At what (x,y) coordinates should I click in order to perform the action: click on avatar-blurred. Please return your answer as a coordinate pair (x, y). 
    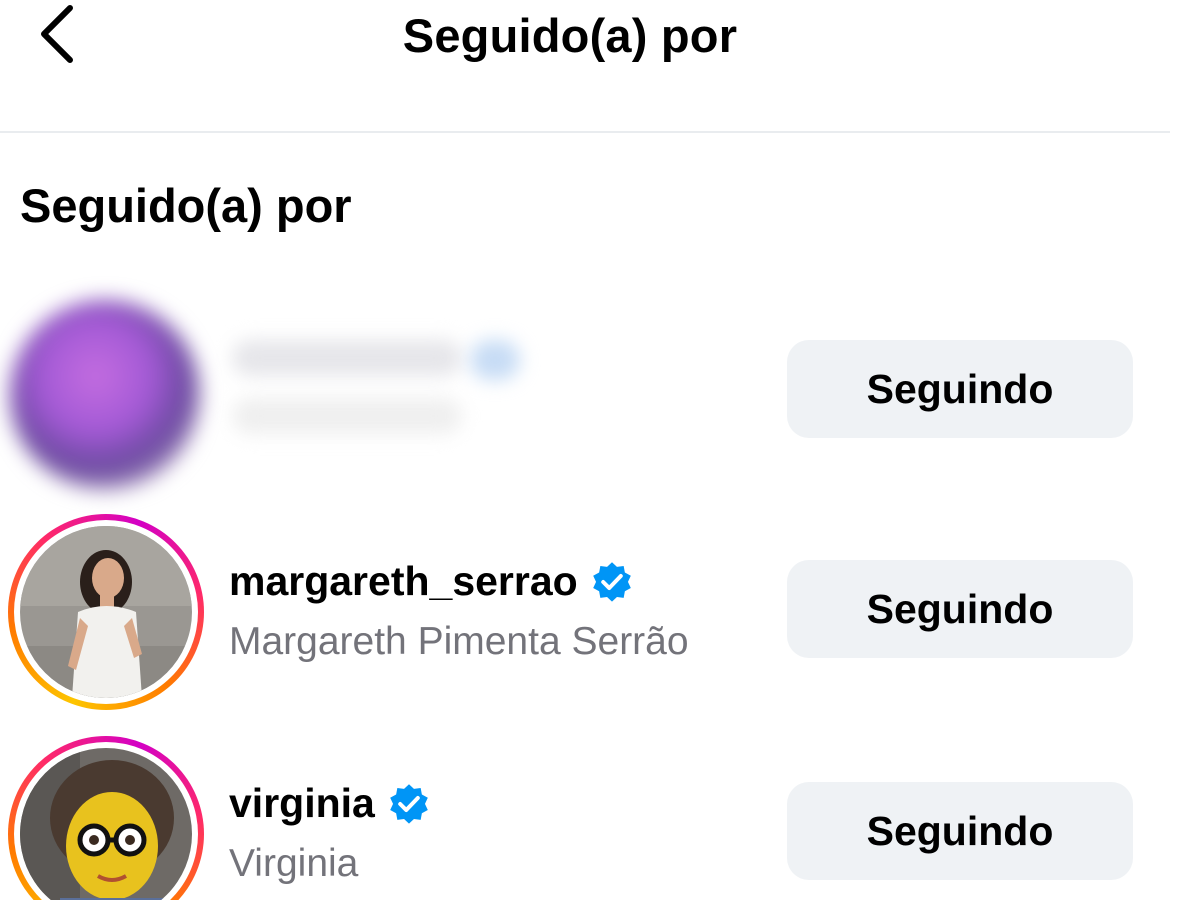
    Looking at the image, I should click on (105, 395).